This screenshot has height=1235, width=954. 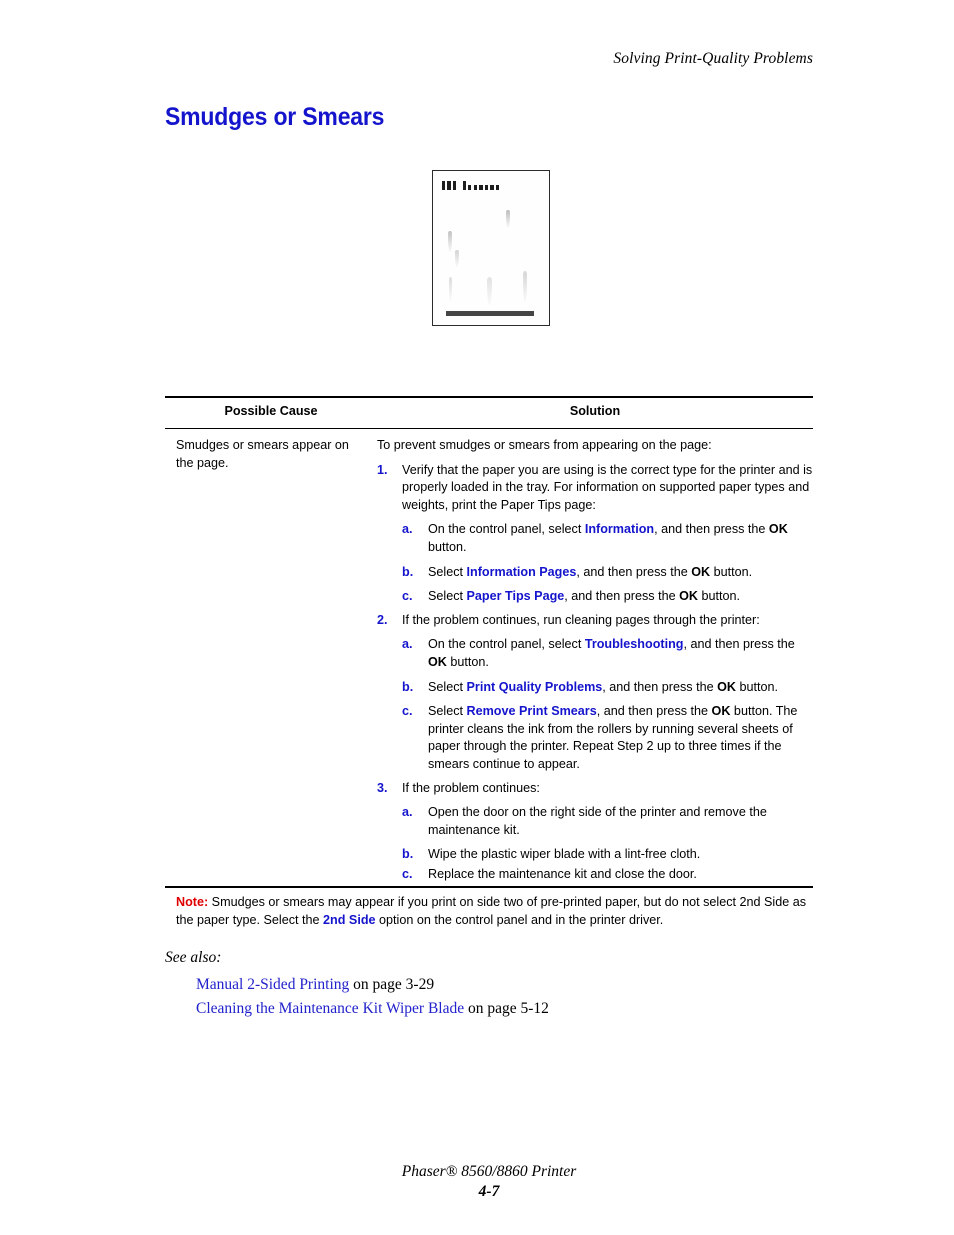 What do you see at coordinates (271, 411) in the screenshot?
I see `column-header-possible-cause: Possible Cause` at bounding box center [271, 411].